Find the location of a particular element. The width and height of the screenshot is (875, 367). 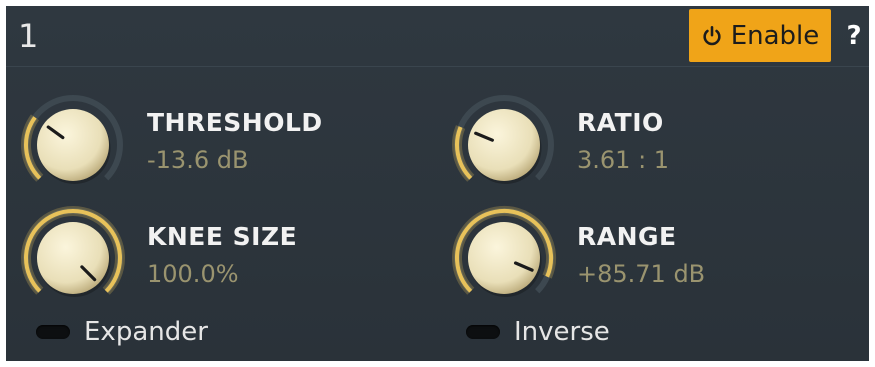

range-knob-face is located at coordinates (504, 258).